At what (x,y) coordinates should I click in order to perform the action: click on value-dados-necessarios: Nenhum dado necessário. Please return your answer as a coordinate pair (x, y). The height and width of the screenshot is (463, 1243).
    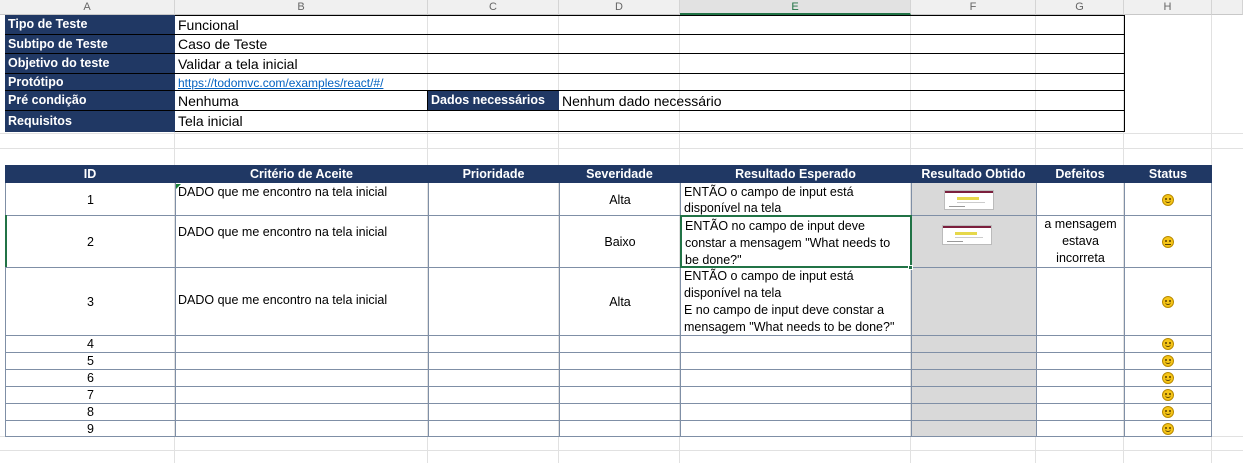
    Looking at the image, I should click on (842, 101).